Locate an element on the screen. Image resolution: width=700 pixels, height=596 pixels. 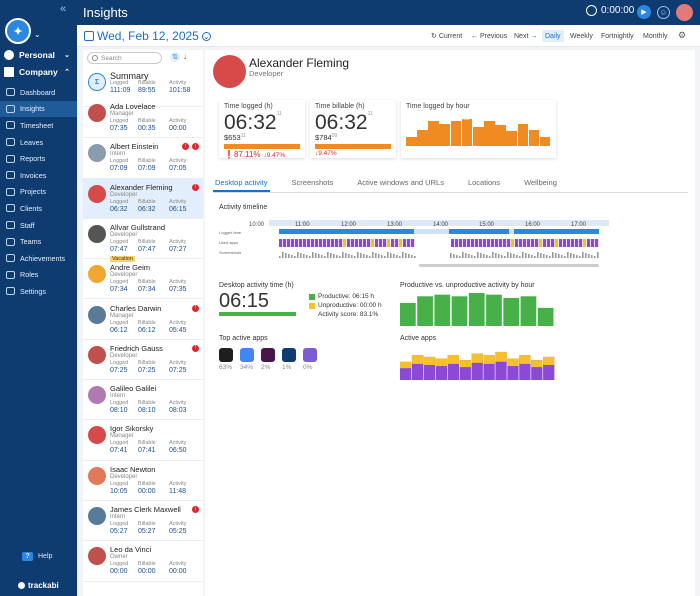
tab-desktop-activity: Desktop activity is located at coordinates (241, 183).